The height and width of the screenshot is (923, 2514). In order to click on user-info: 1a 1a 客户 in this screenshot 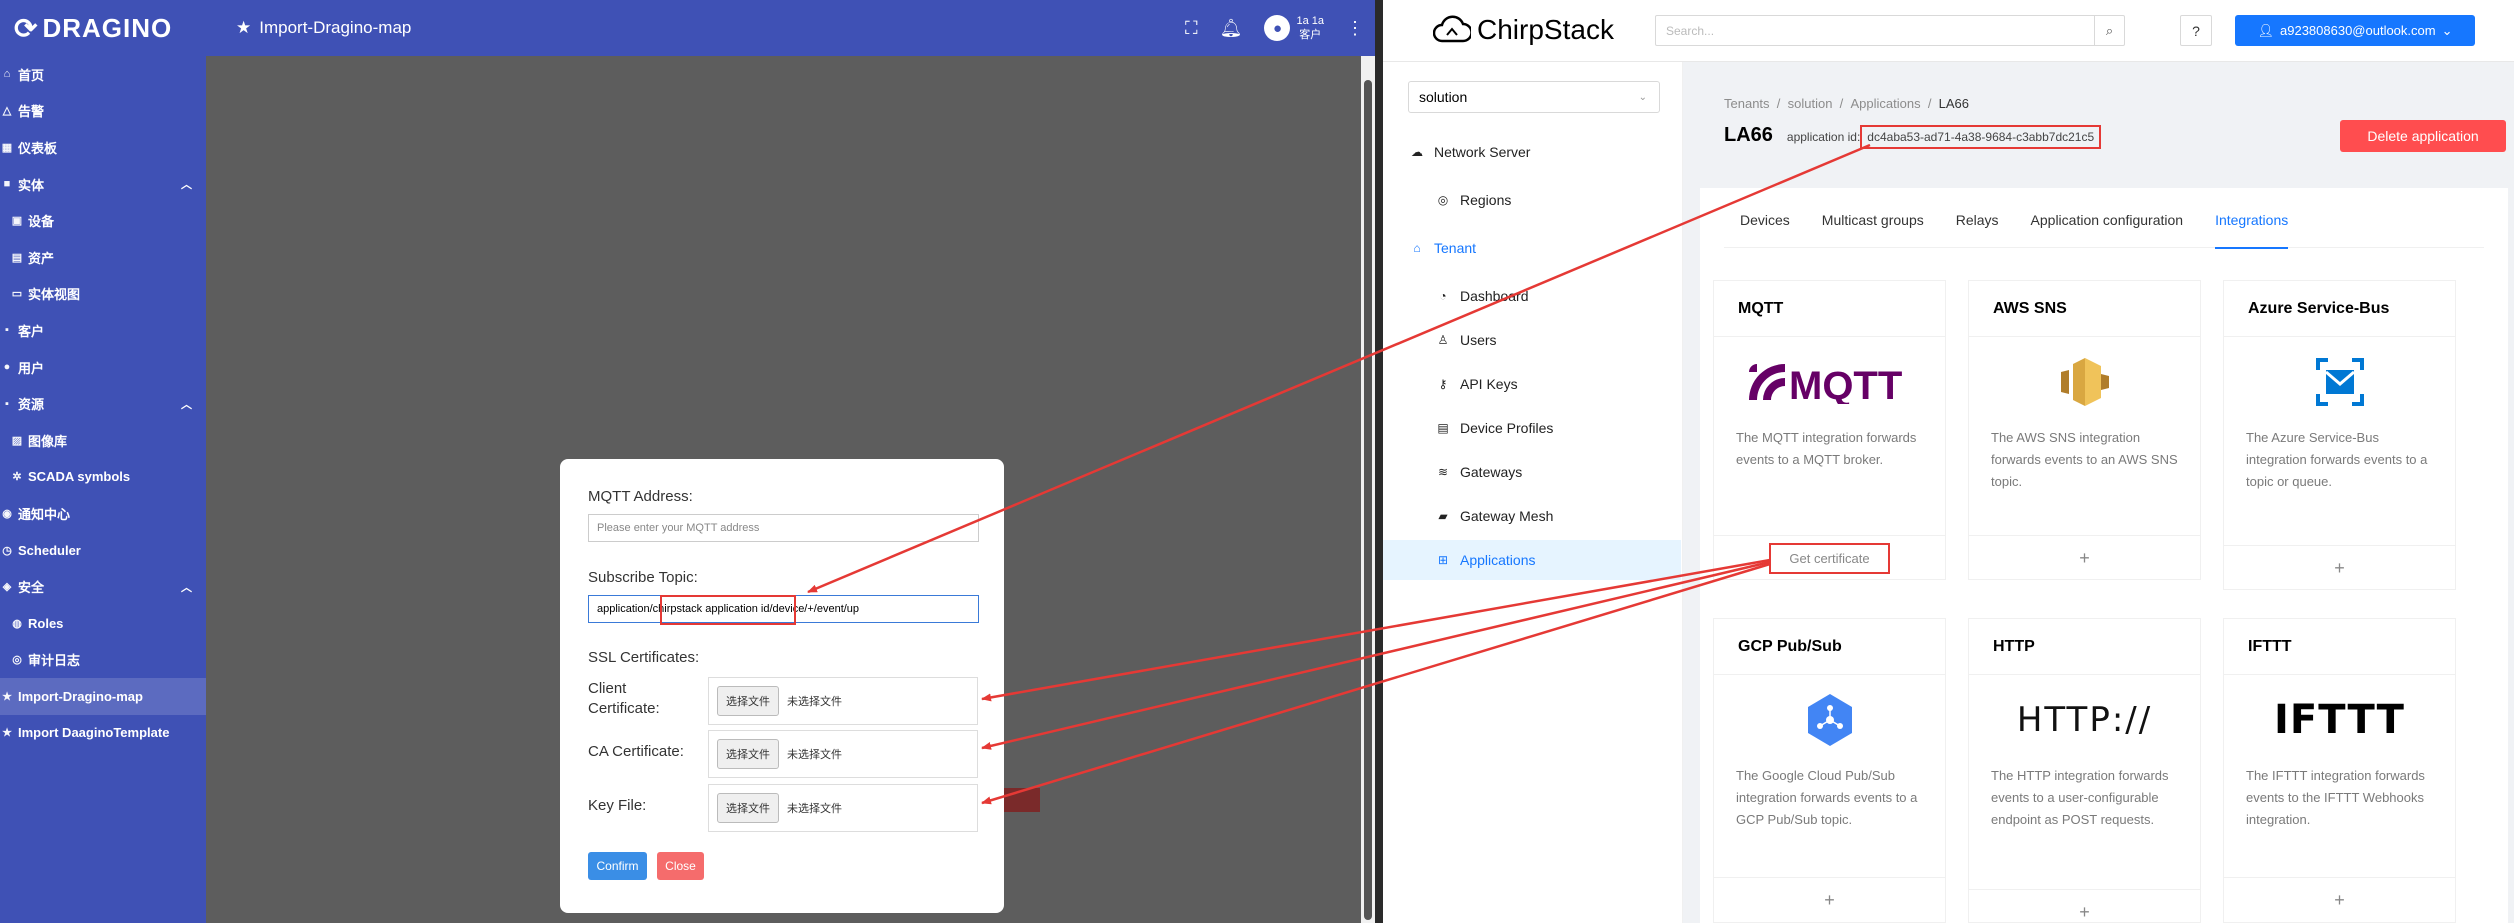, I will do `click(1310, 28)`.